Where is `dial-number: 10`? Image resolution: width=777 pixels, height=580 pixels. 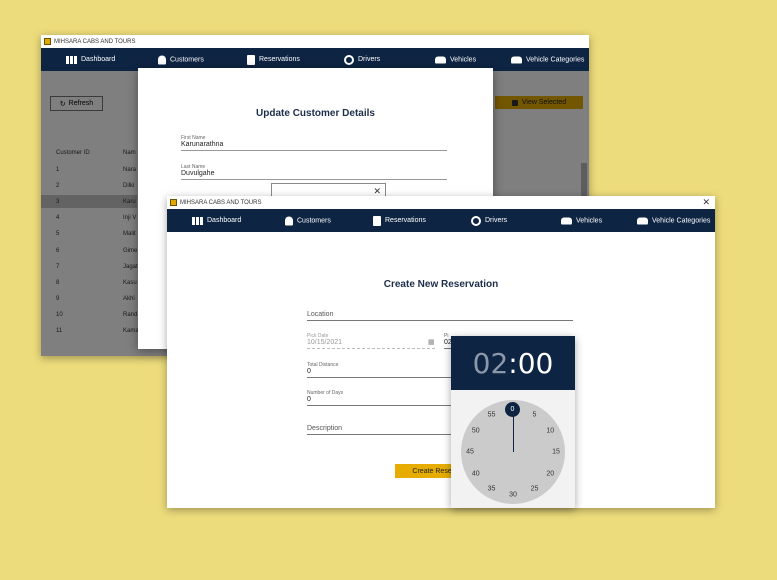 dial-number: 10 is located at coordinates (550, 430).